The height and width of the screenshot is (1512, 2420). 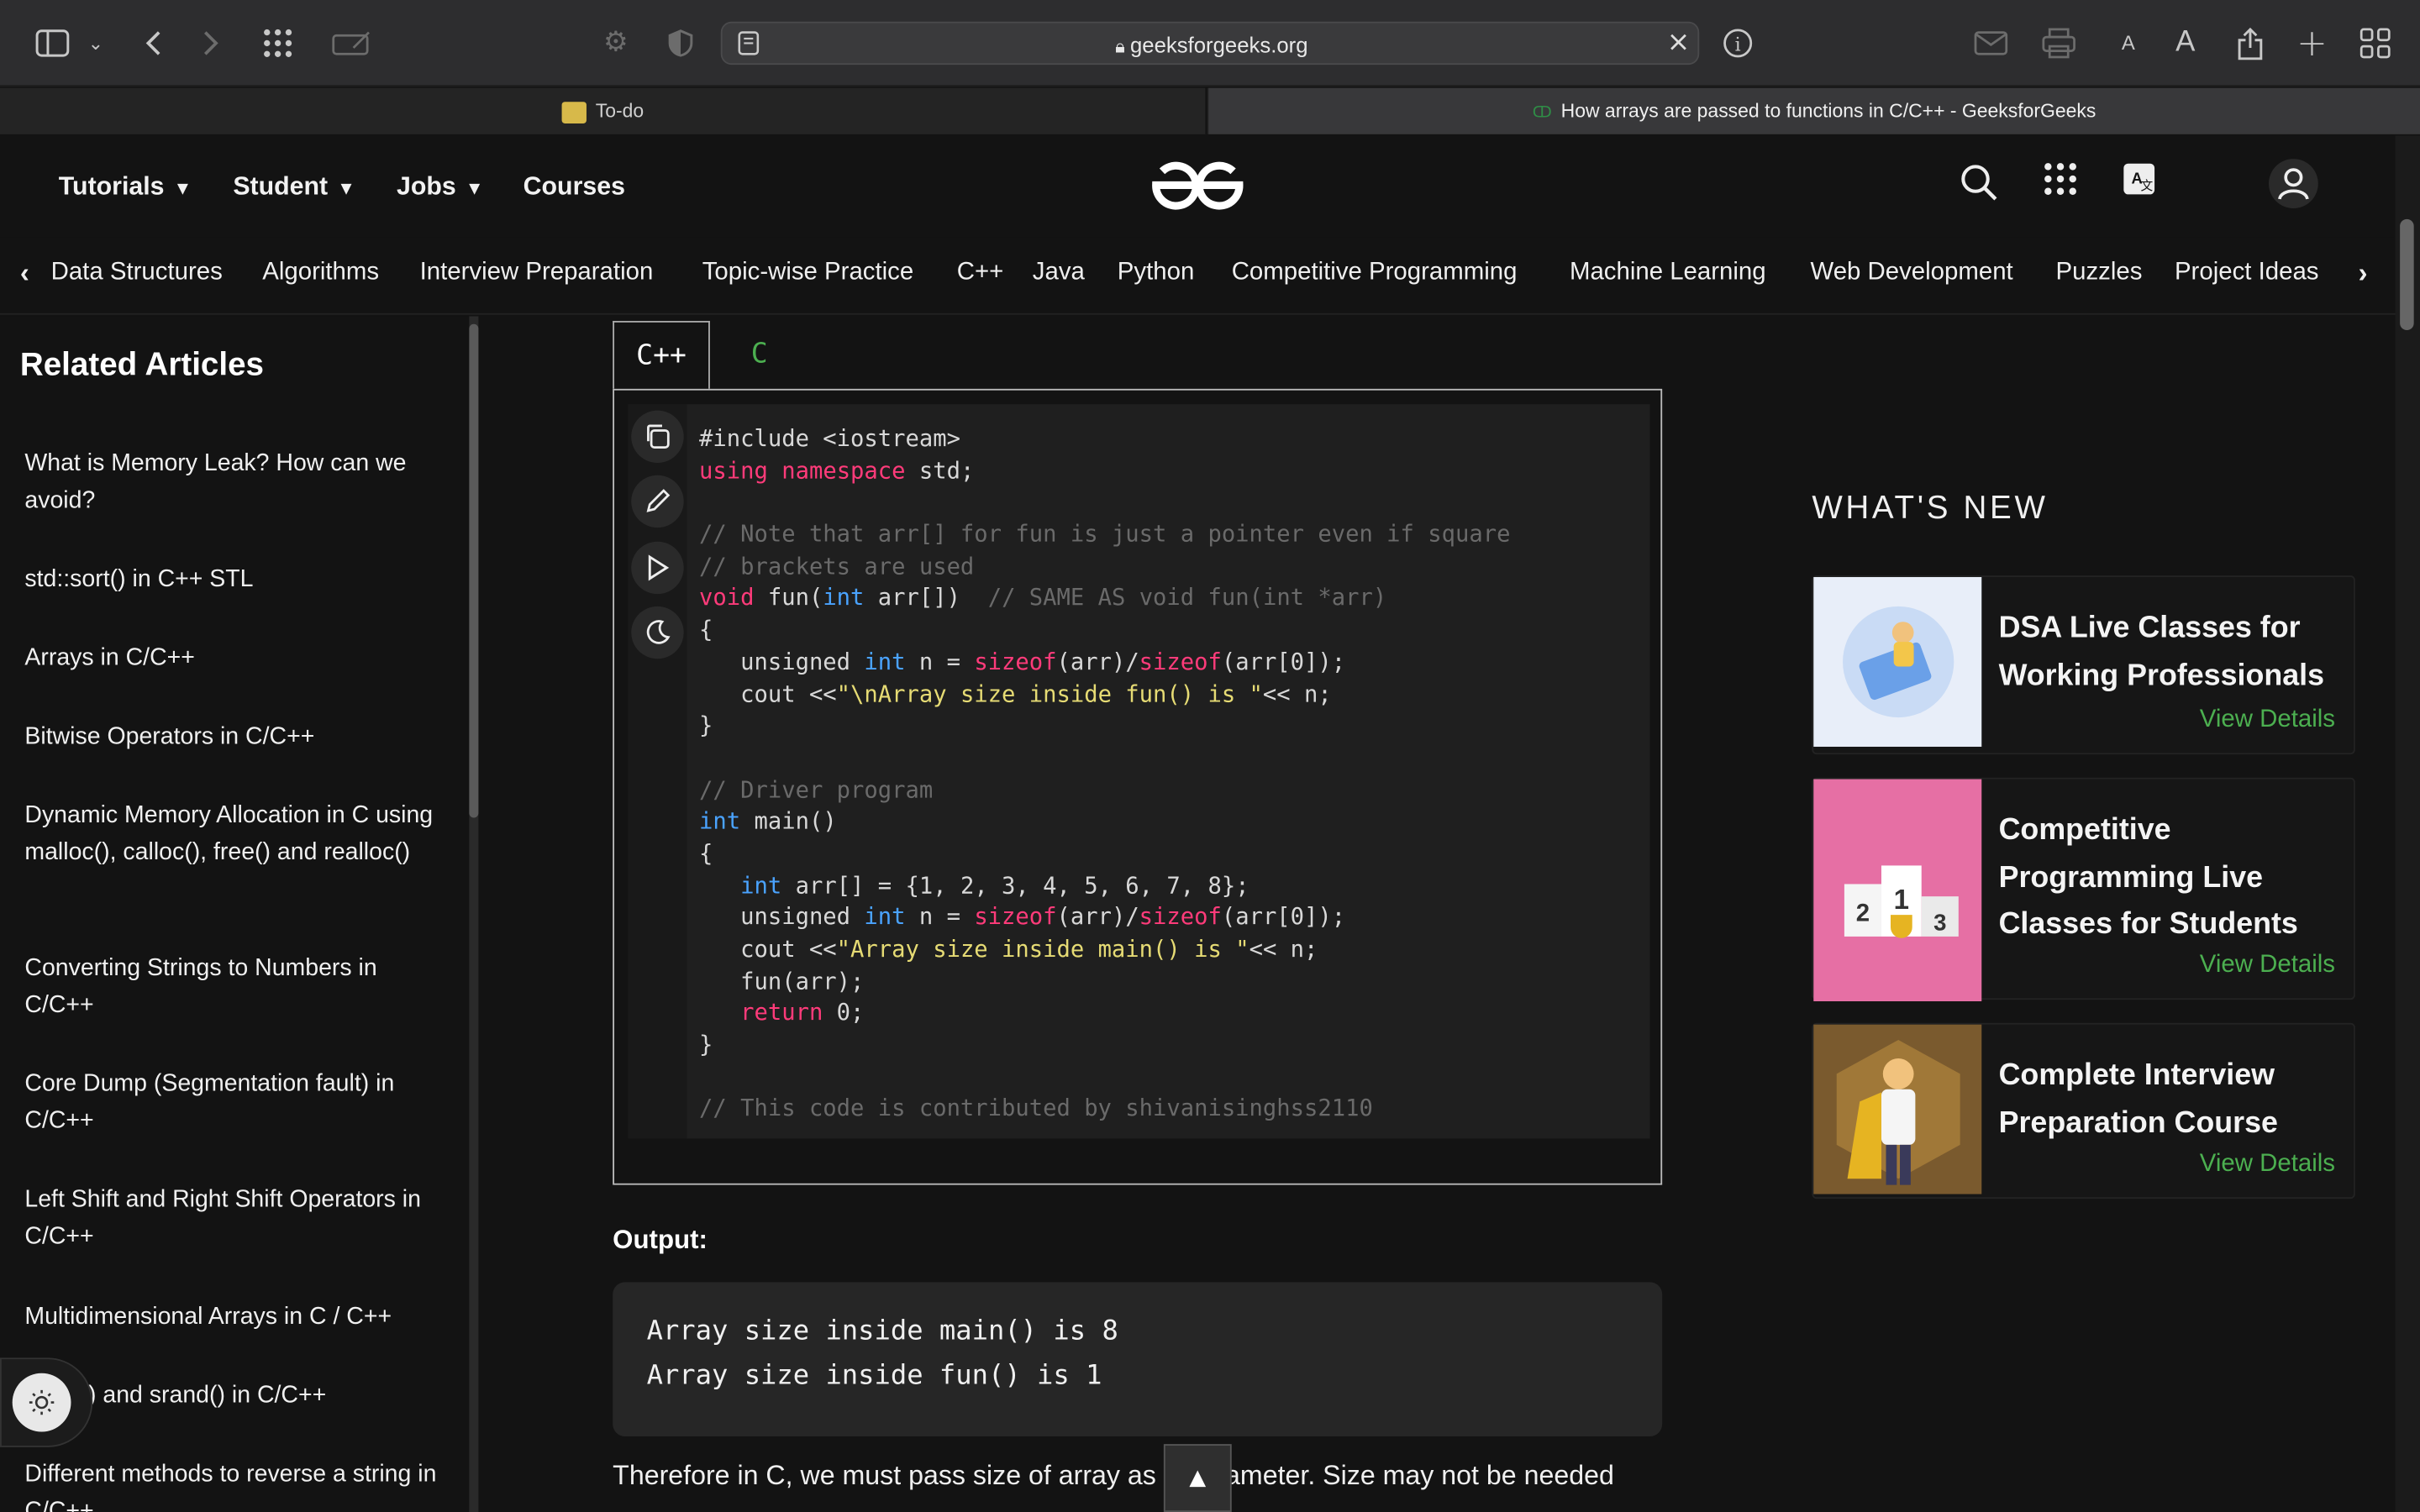 I want to click on subnav-machine-learning: Machine Learning, so click(x=1668, y=276).